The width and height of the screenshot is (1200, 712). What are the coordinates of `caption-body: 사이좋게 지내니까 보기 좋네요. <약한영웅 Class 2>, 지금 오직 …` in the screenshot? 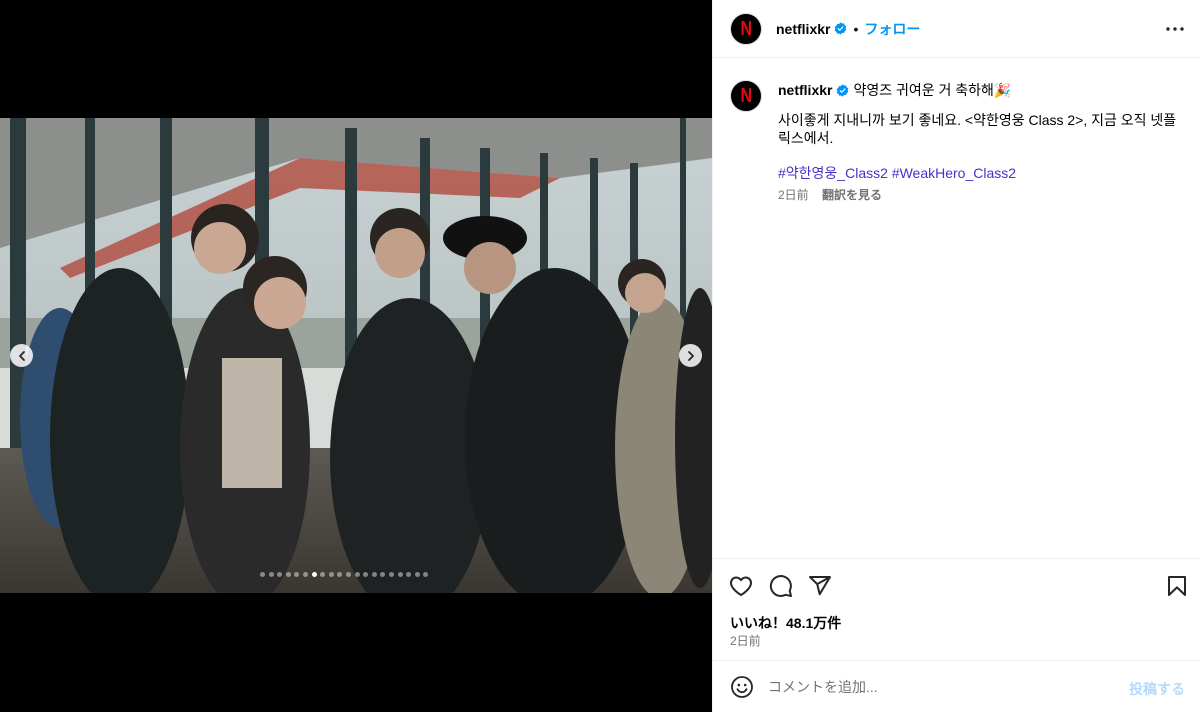 It's located at (977, 129).